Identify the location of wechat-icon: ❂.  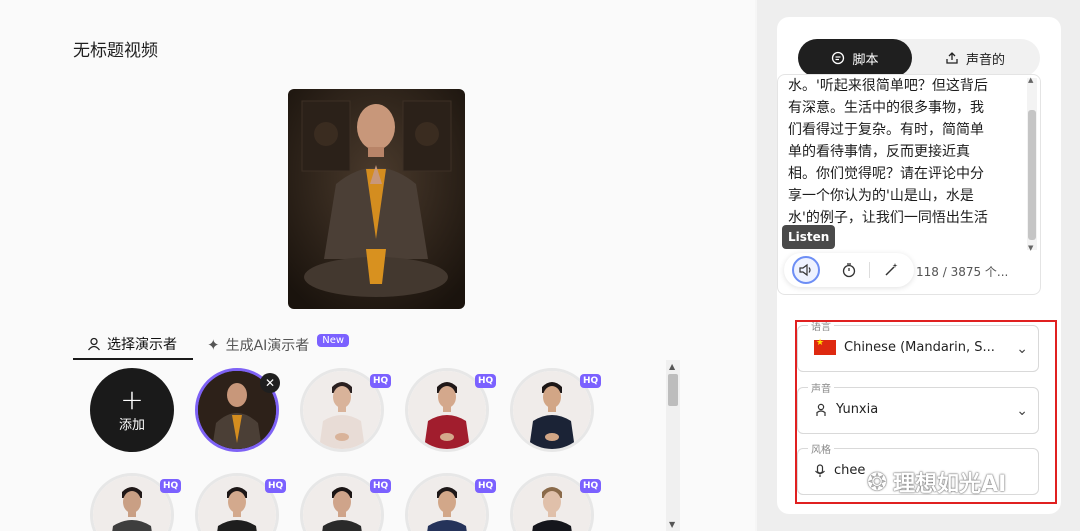
(877, 482).